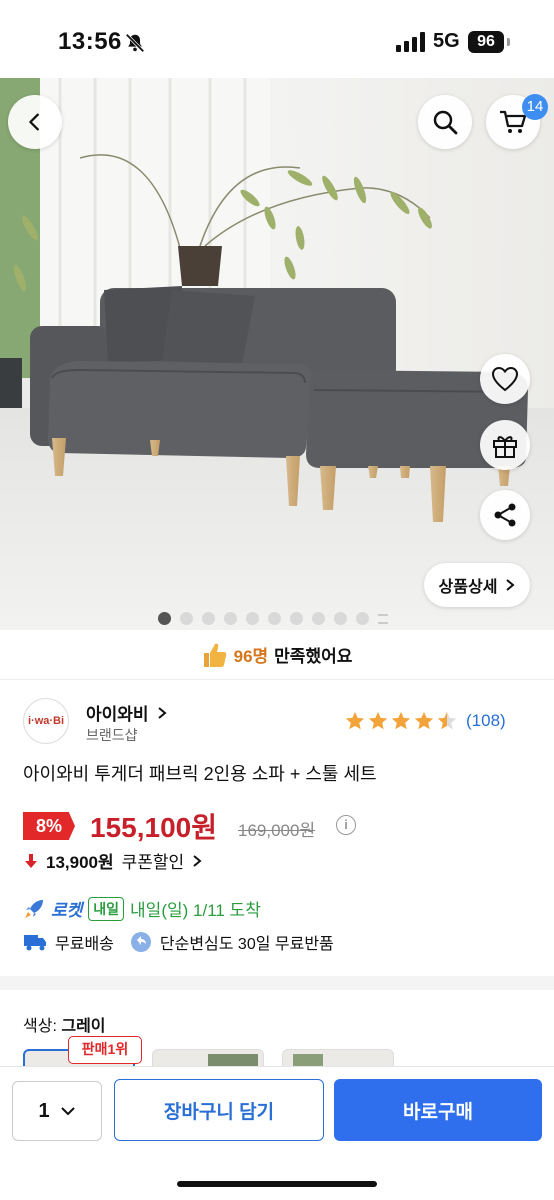 The width and height of the screenshot is (554, 1200). I want to click on rocket-delivery: 로켓 내일 내일(일) 1/11 도착, so click(142, 908).